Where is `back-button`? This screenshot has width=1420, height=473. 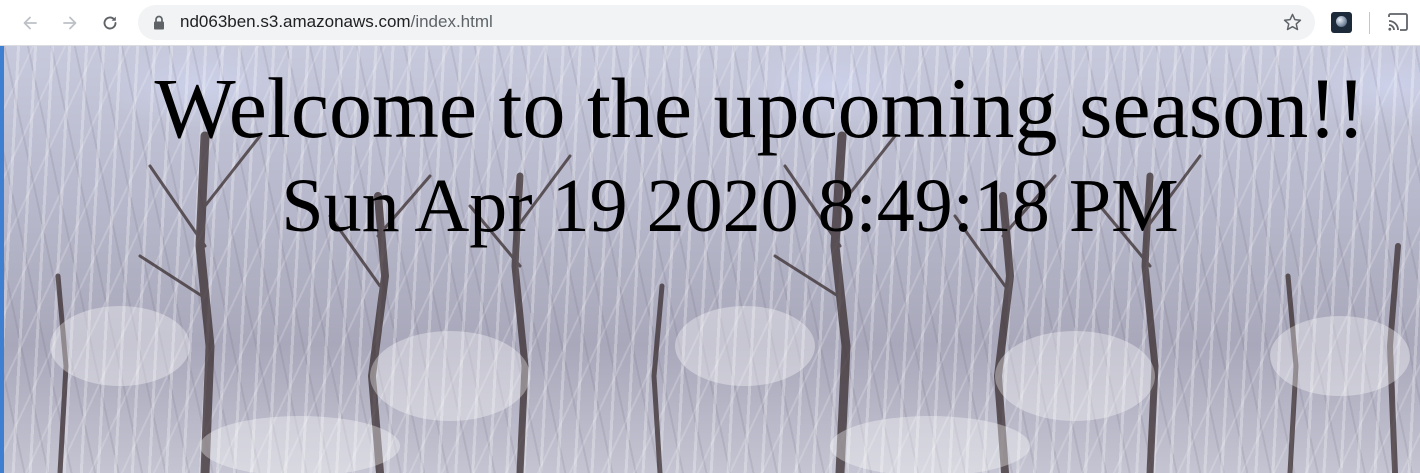
back-button is located at coordinates (30, 23).